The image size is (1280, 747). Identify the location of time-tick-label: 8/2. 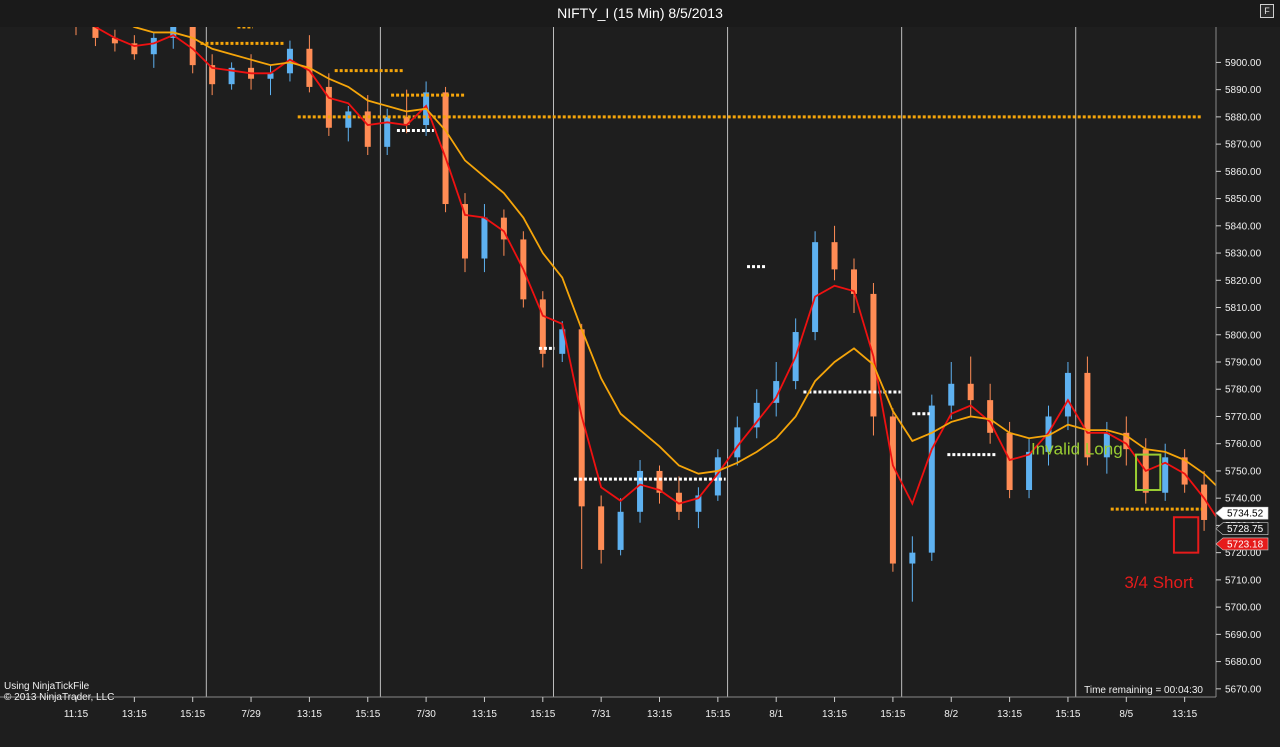
(951, 714).